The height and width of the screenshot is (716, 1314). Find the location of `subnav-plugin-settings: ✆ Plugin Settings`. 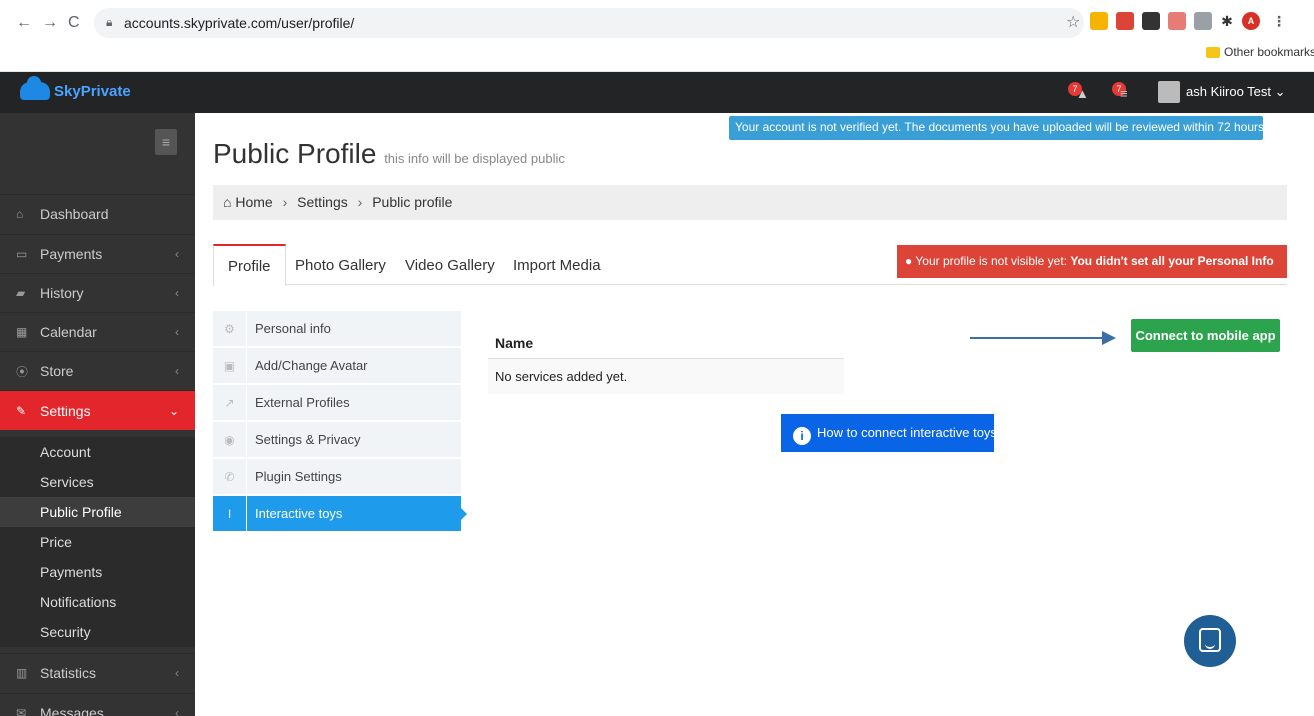

subnav-plugin-settings: ✆ Plugin Settings is located at coordinates (337, 476).